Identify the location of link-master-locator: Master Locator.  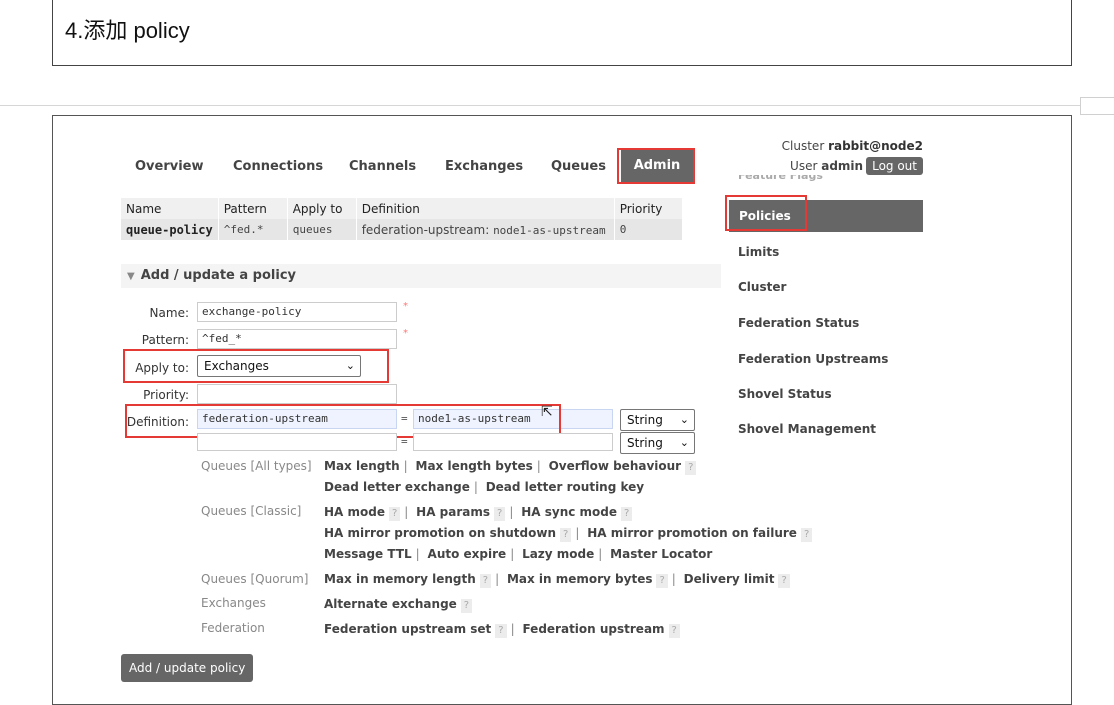
(661, 554).